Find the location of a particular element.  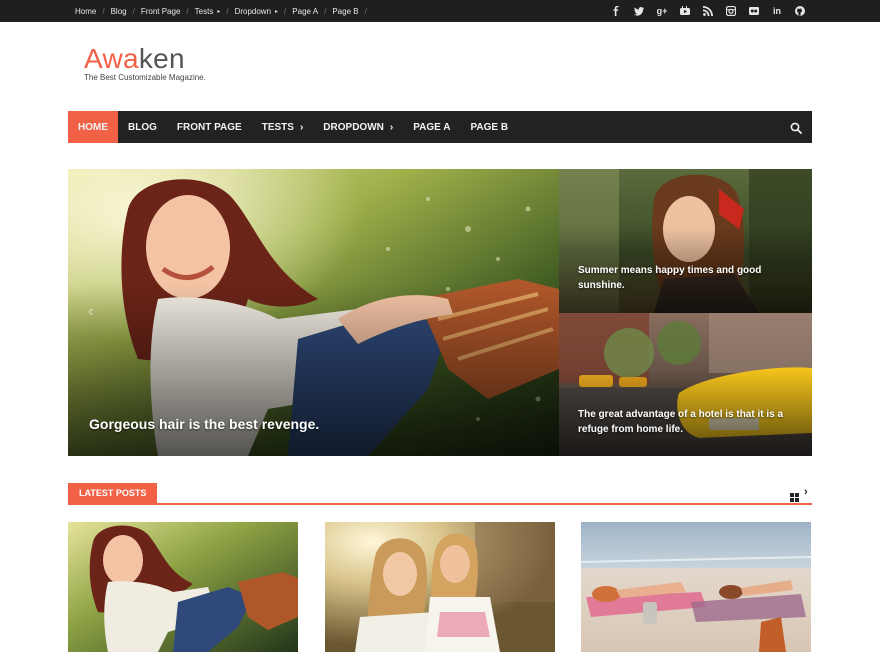

nav-item-page-b: PAGE B is located at coordinates (489, 127).